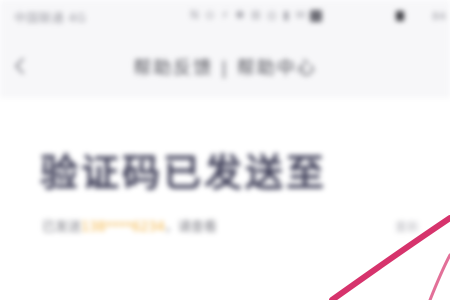 Image resolution: width=450 pixels, height=300 pixels. I want to click on resend-link: 重新, so click(407, 226).